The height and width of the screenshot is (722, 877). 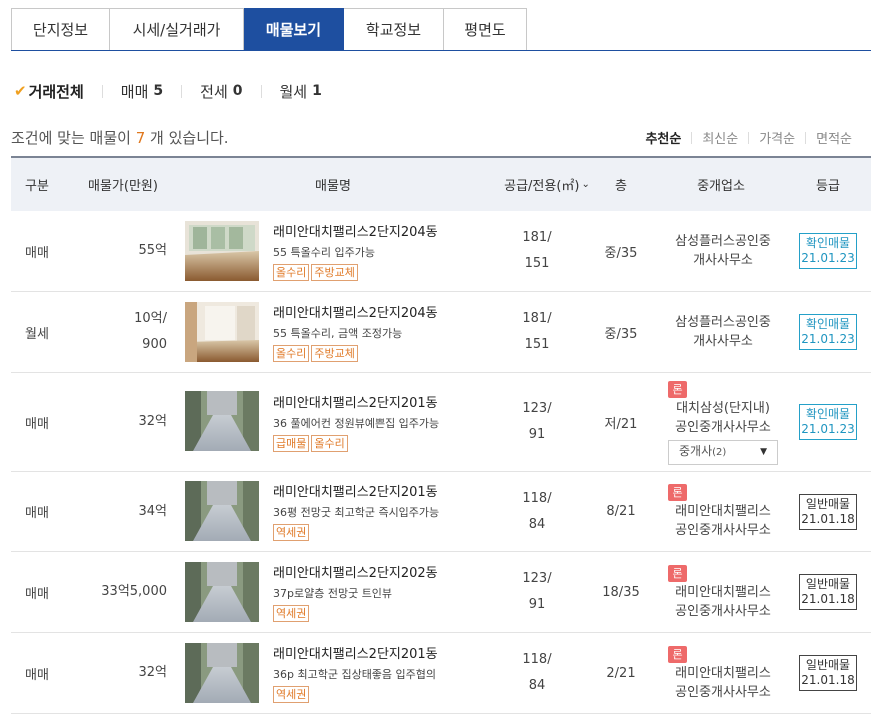 What do you see at coordinates (324, 252) in the screenshot?
I see `listing-desc: 55 특올수리 입주가능` at bounding box center [324, 252].